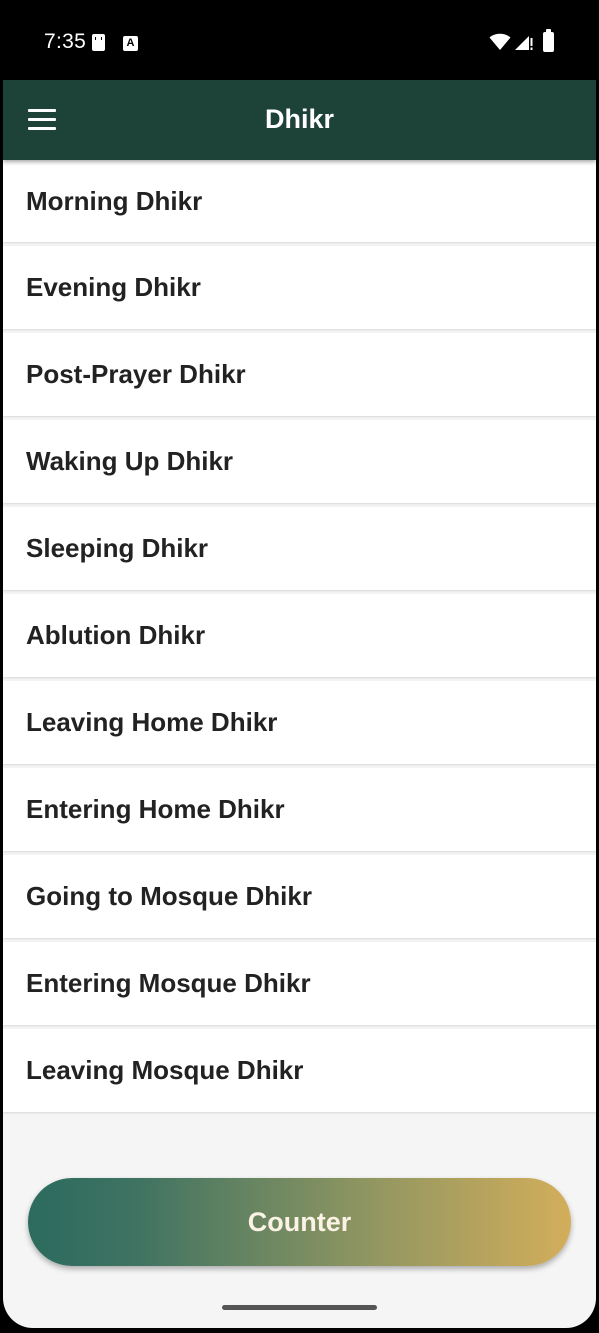 This screenshot has width=599, height=1333. I want to click on status-time: 7:35, so click(65, 41).